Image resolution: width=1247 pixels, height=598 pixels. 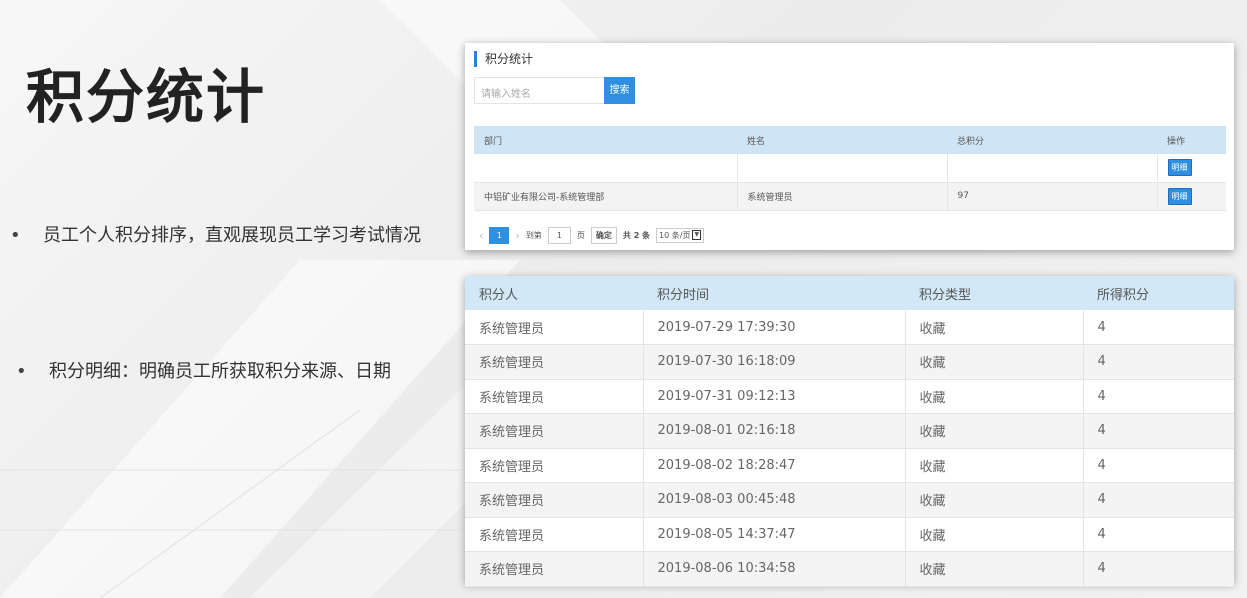 What do you see at coordinates (503, 59) in the screenshot?
I see `panel-title: 积分统计` at bounding box center [503, 59].